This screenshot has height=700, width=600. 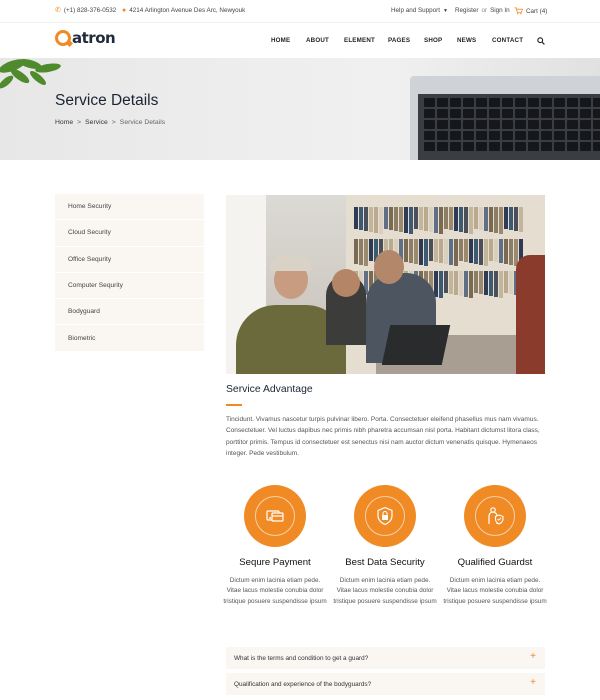 I want to click on help-support-dropdown: Help and Support ▼, so click(x=419, y=10).